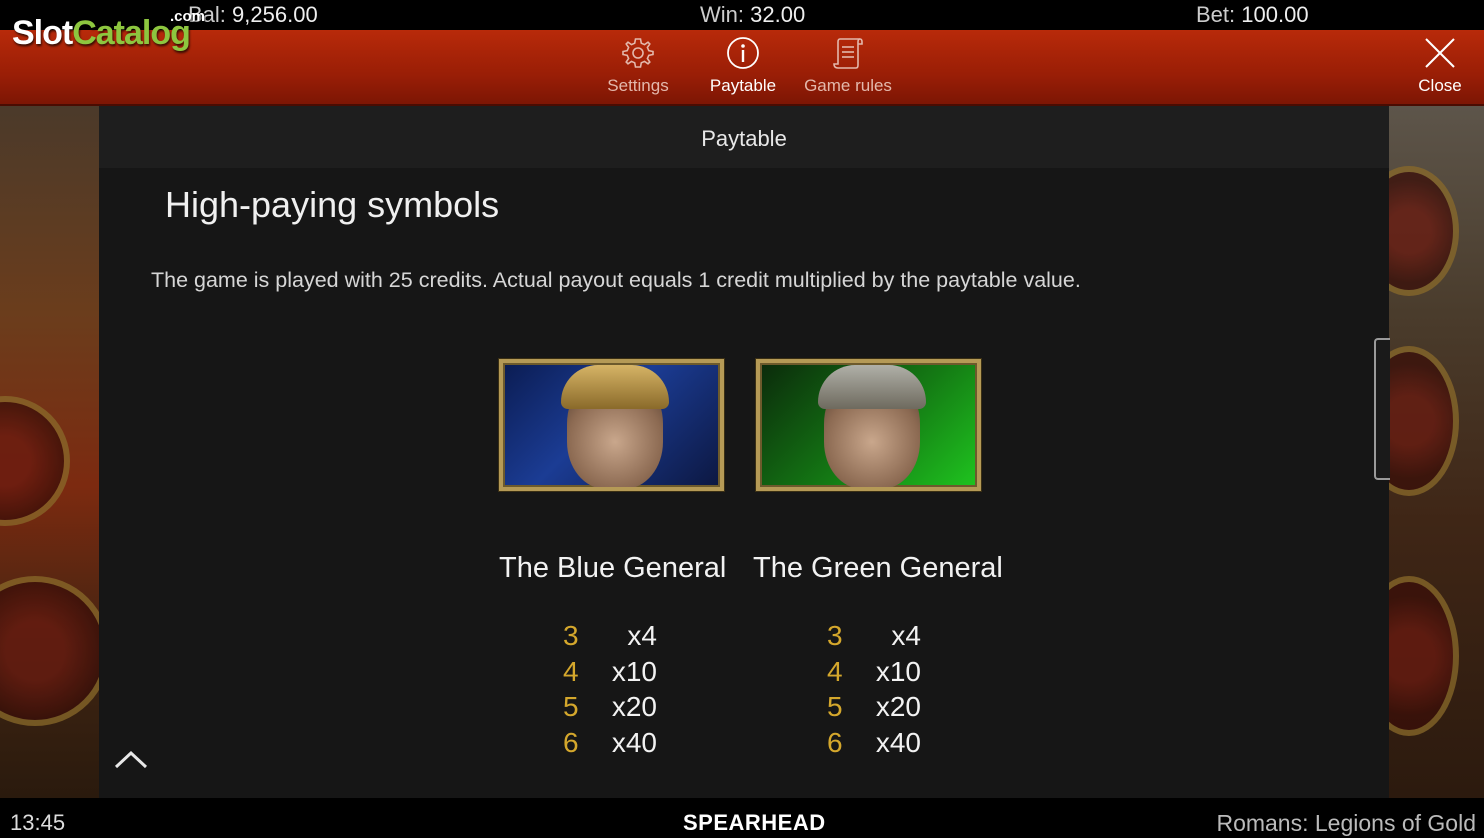 This screenshot has height=838, width=1484. Describe the element at coordinates (42, 33) in the screenshot. I see `watermark-slot: Slot` at that location.